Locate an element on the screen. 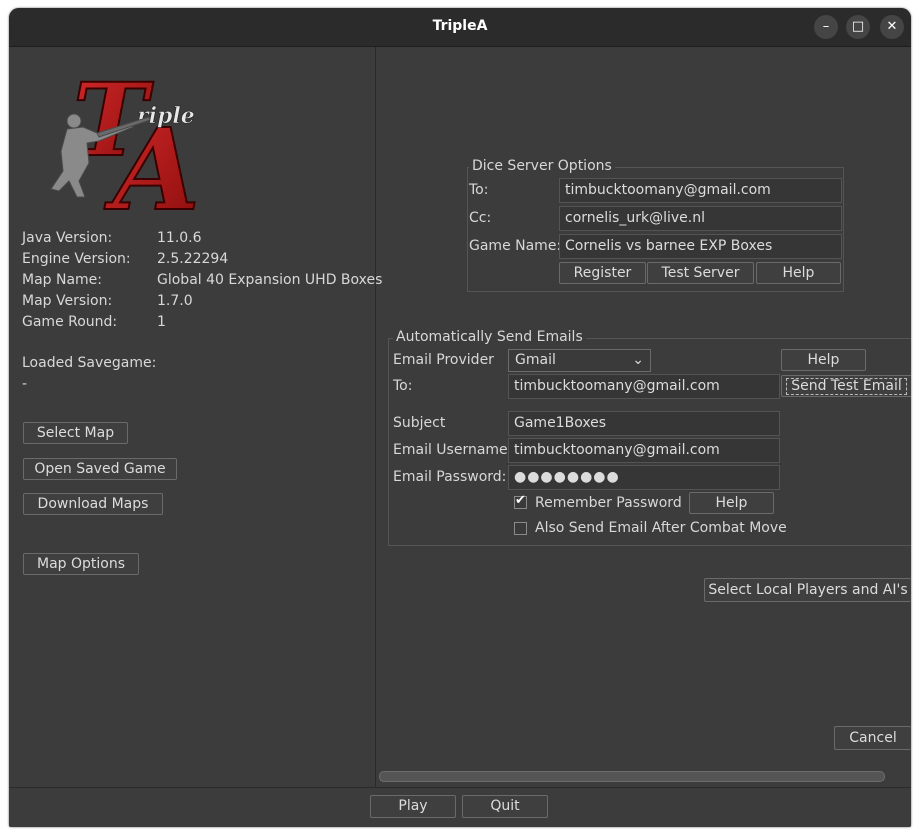 The width and height of the screenshot is (920, 835). email-username-label: Email Username: is located at coordinates (453, 450).